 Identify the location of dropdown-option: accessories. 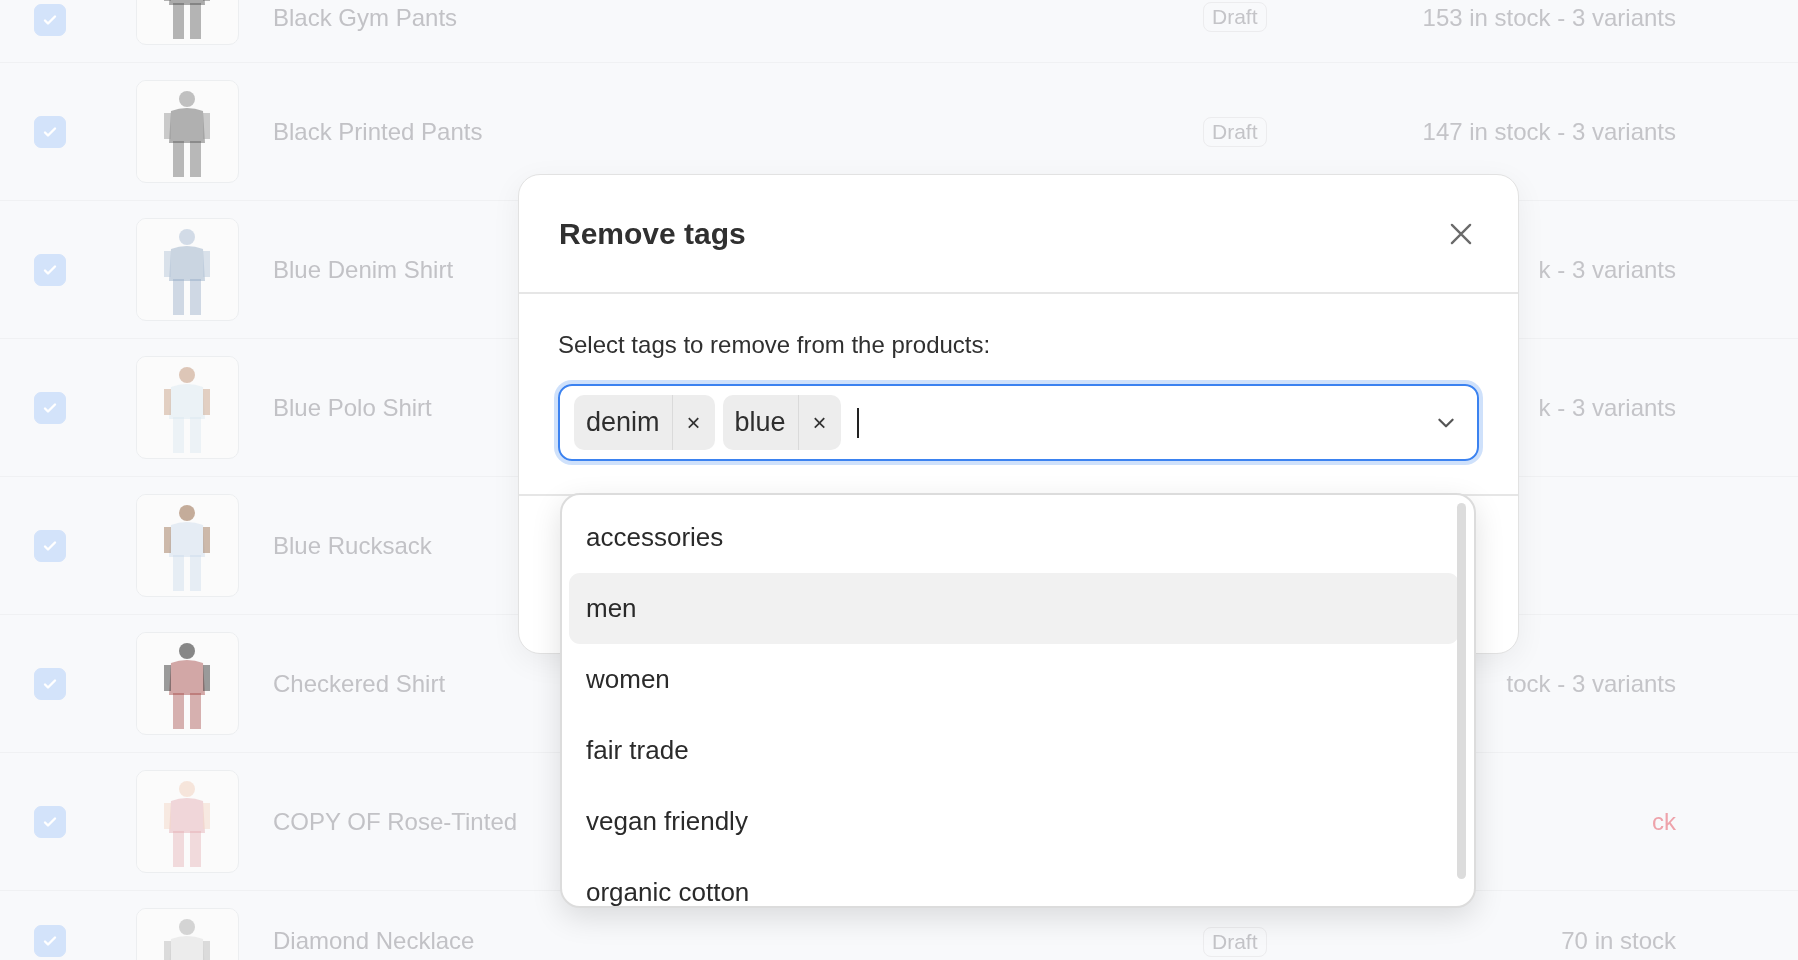
(1014, 537).